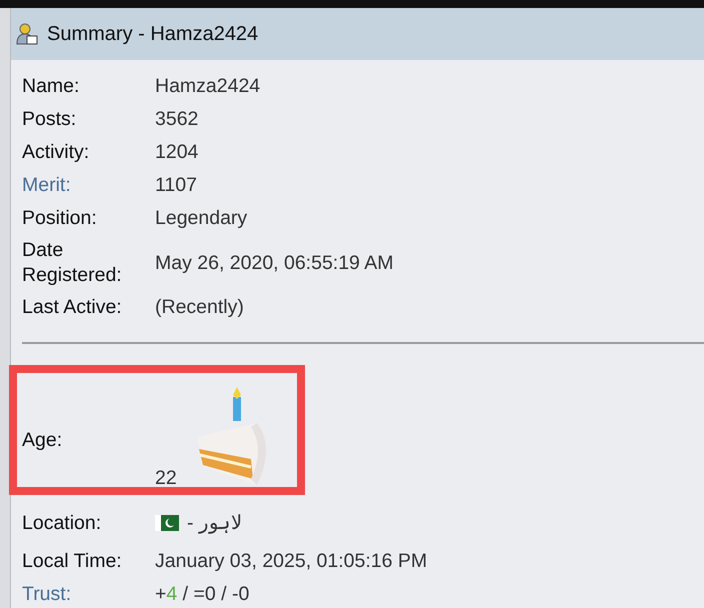  What do you see at coordinates (199, 307) in the screenshot?
I see `field-value: (Recently)` at bounding box center [199, 307].